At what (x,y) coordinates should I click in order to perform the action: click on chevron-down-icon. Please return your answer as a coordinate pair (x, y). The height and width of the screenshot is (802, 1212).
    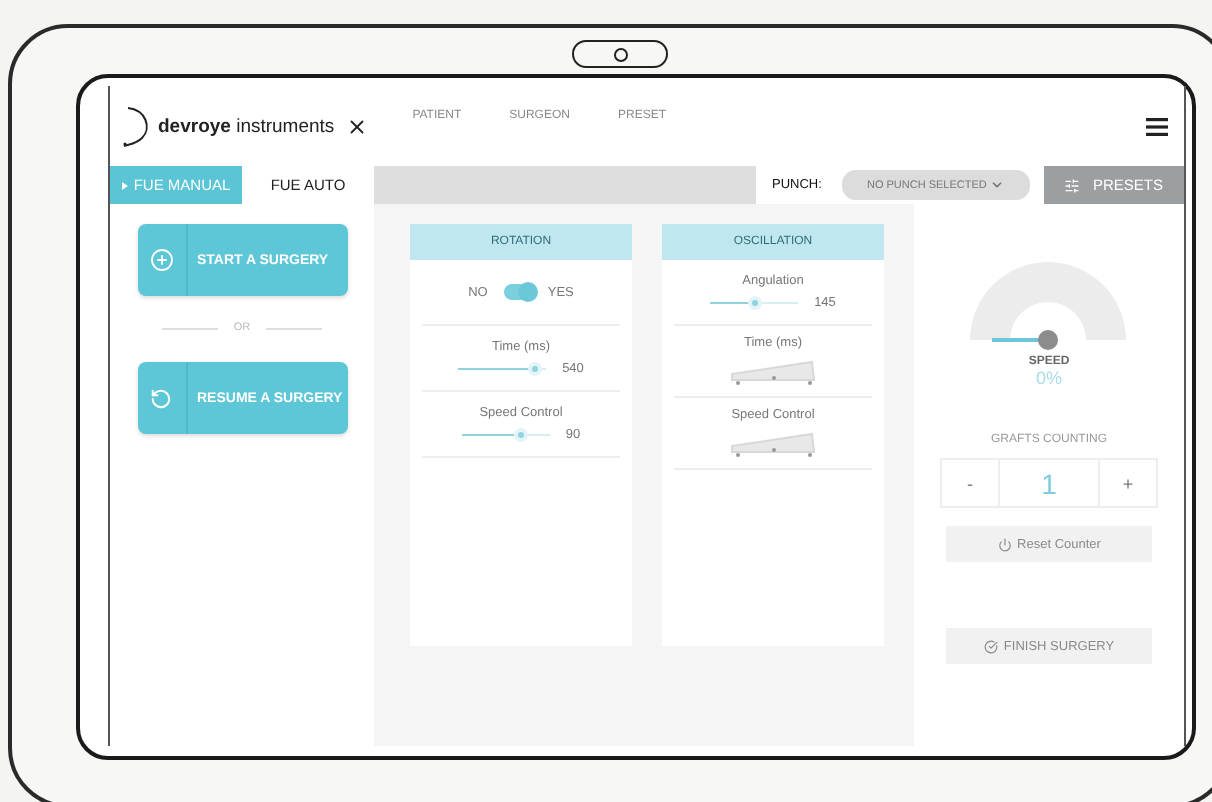
    Looking at the image, I should click on (997, 185).